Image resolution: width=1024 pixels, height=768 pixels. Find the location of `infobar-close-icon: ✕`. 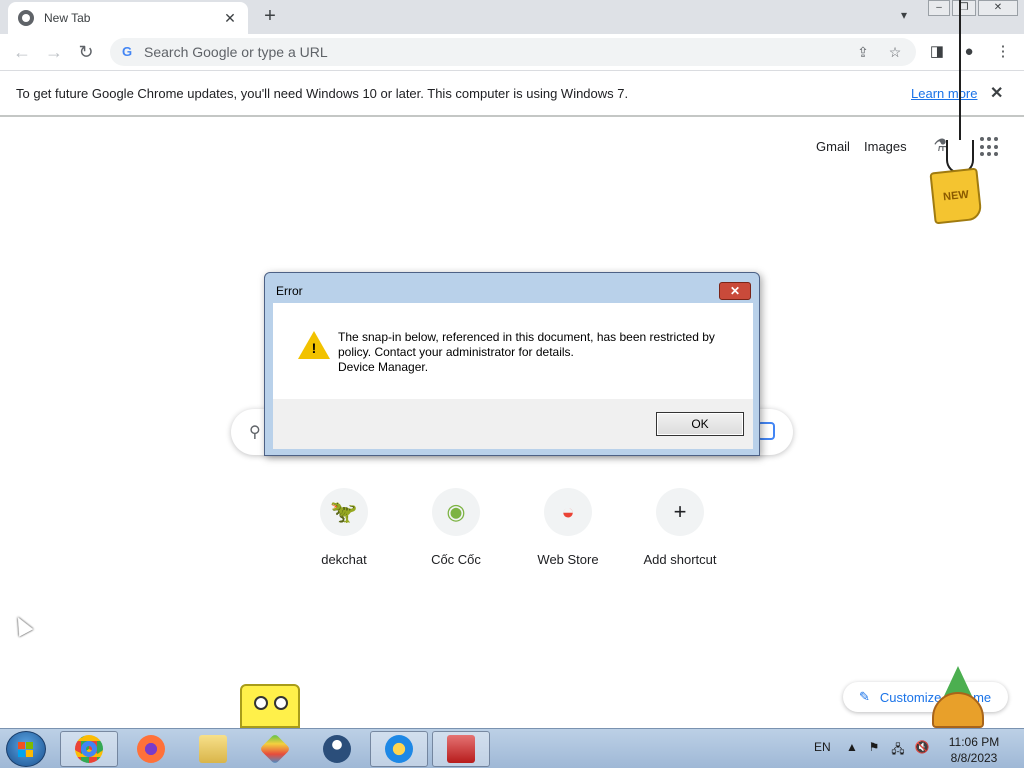

infobar-close-icon: ✕ is located at coordinates (996, 93).